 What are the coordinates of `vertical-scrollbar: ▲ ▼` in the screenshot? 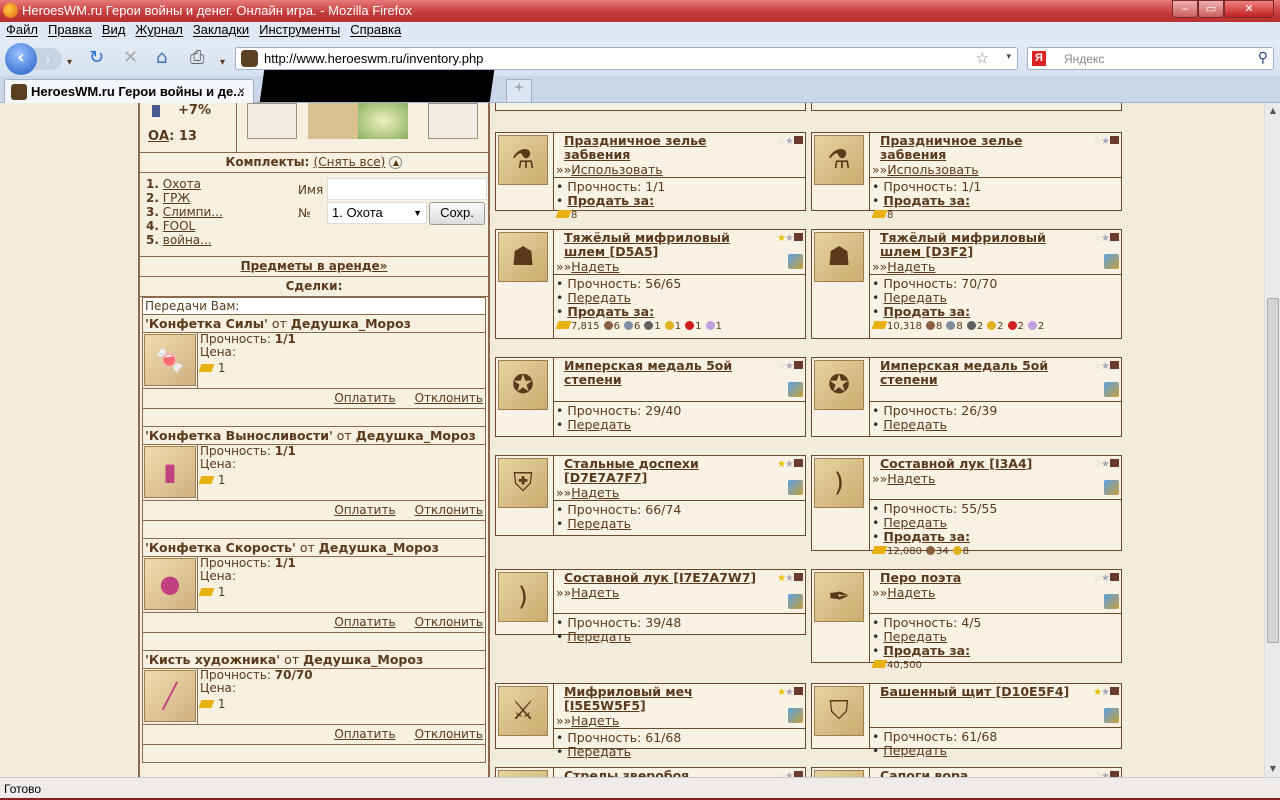 It's located at (1272, 440).